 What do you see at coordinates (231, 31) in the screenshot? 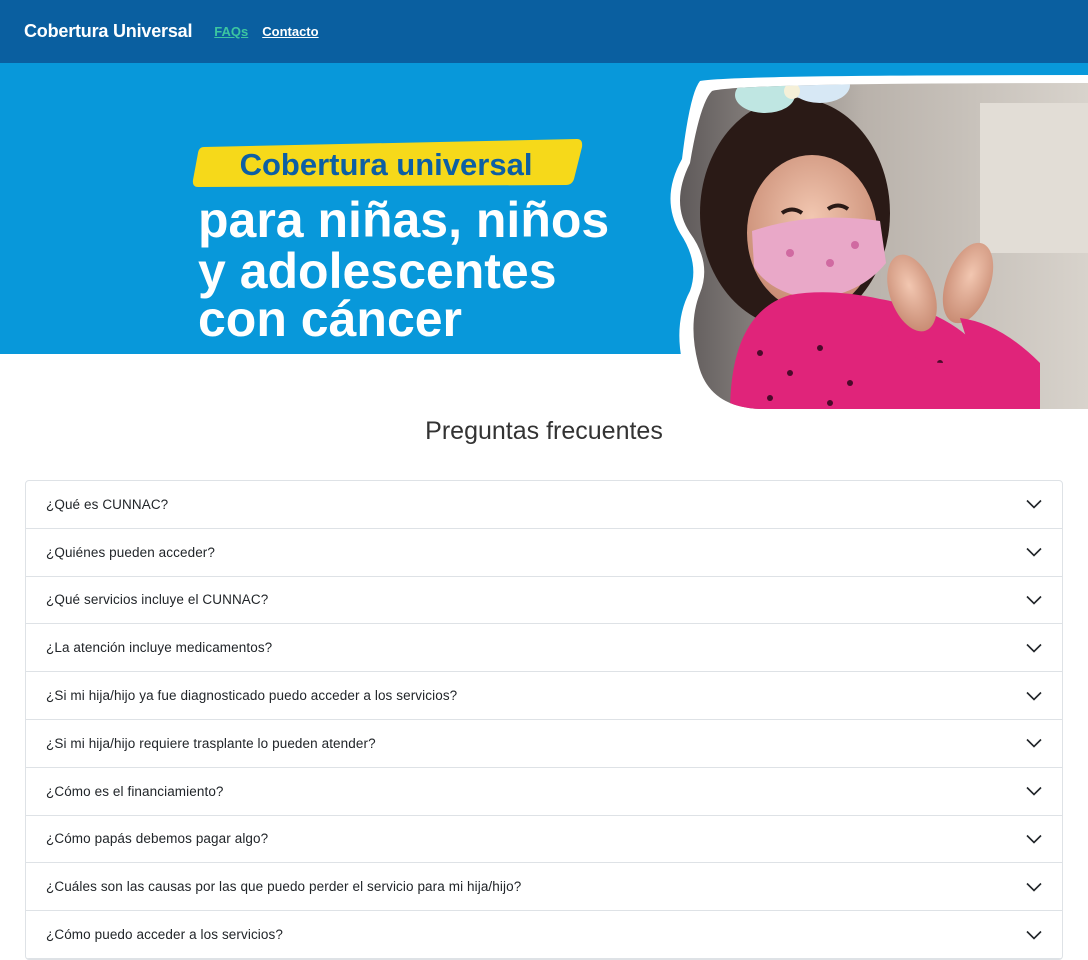
I see `nav-link-faqs: FAQs` at bounding box center [231, 31].